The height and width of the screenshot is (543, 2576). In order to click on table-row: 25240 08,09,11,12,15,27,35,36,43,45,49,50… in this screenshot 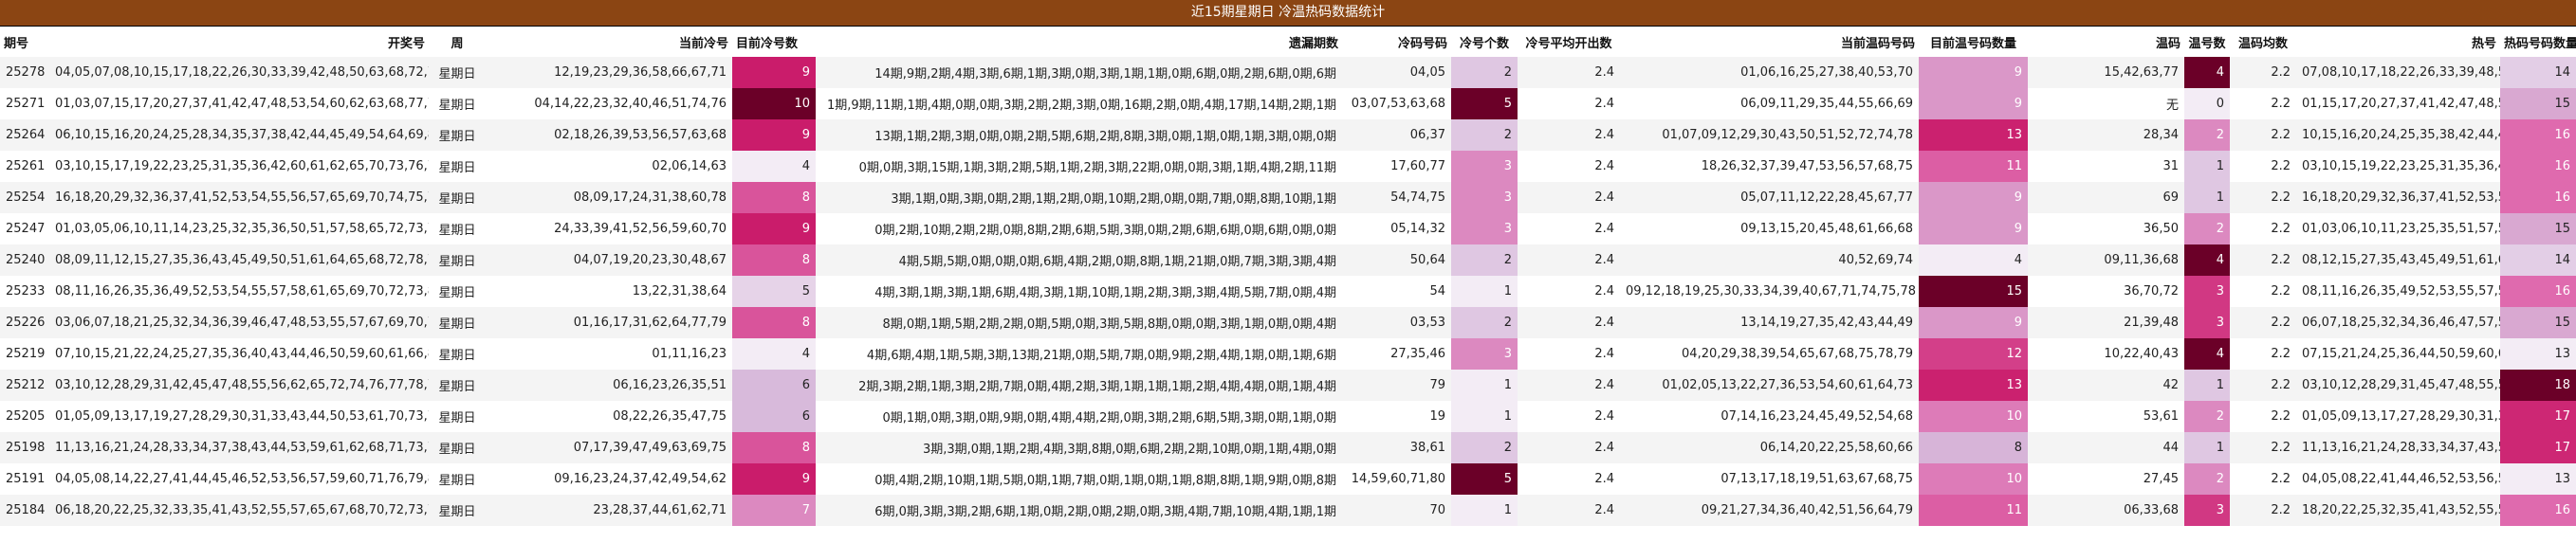, I will do `click(1288, 260)`.